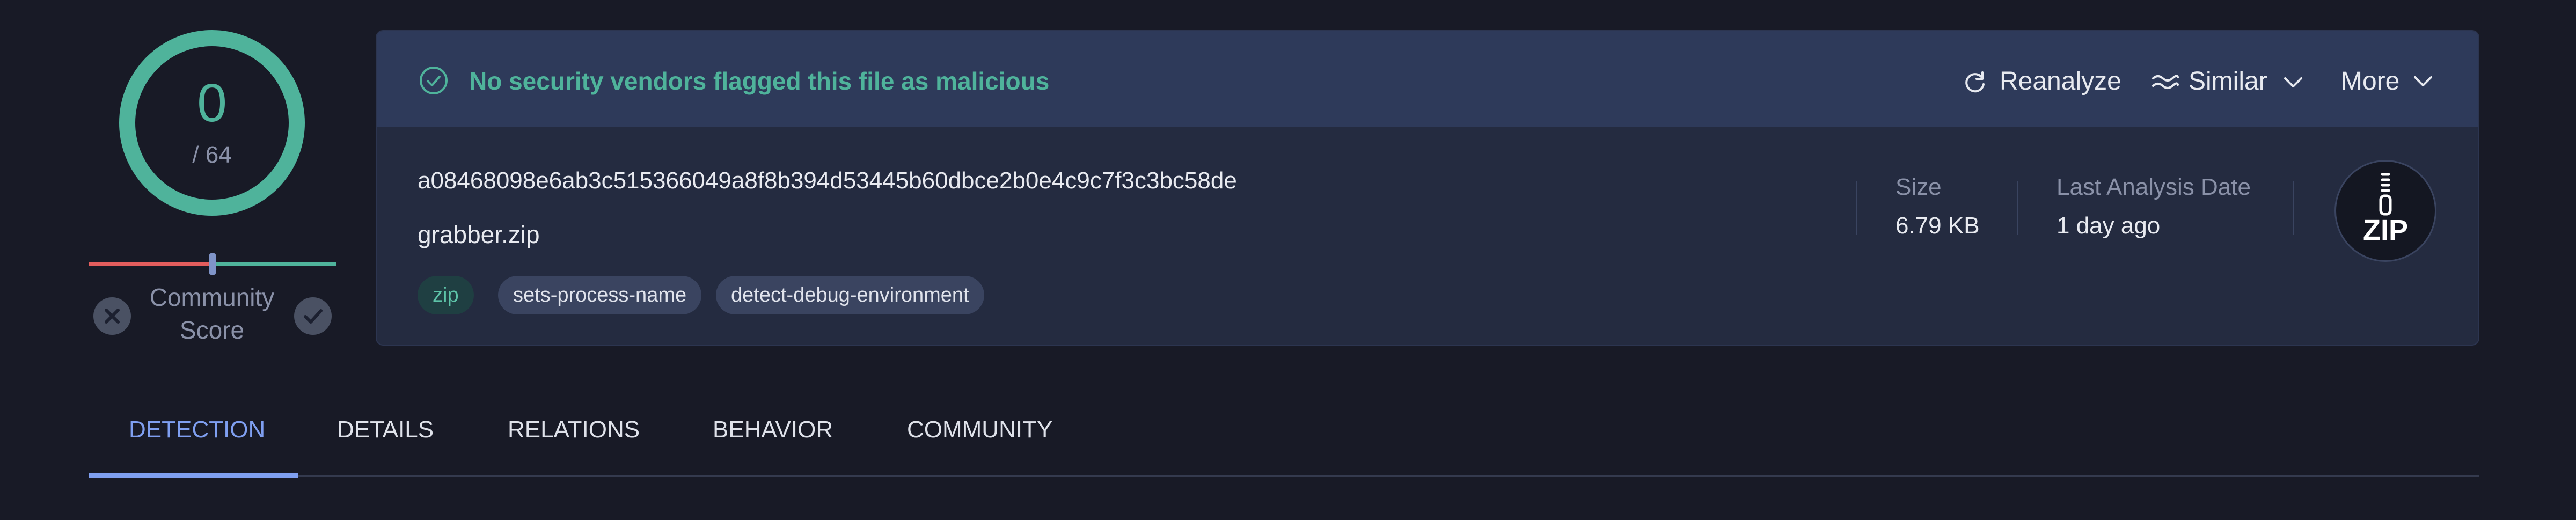  I want to click on tab-details: DETAILS, so click(385, 430).